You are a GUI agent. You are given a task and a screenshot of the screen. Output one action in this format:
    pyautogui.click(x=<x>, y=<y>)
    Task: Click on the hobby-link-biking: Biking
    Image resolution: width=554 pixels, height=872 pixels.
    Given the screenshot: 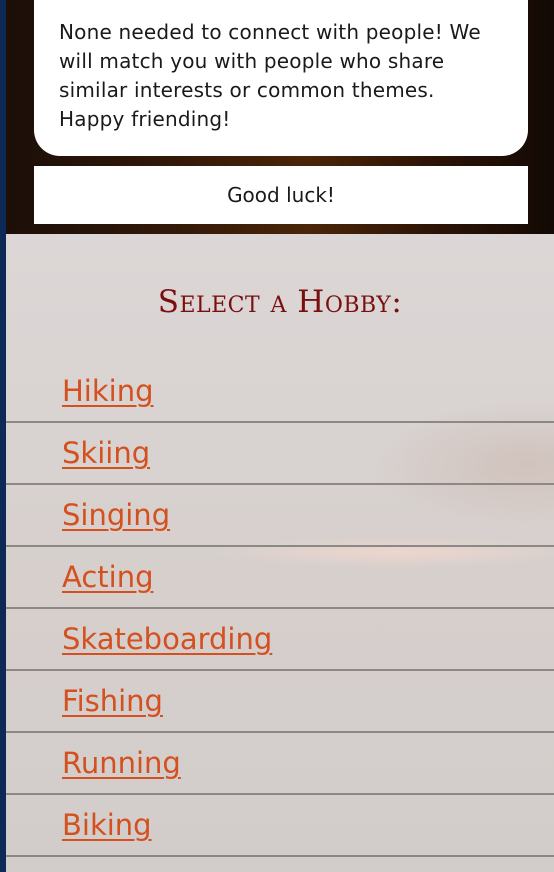 What is the action you would take?
    pyautogui.click(x=107, y=825)
    